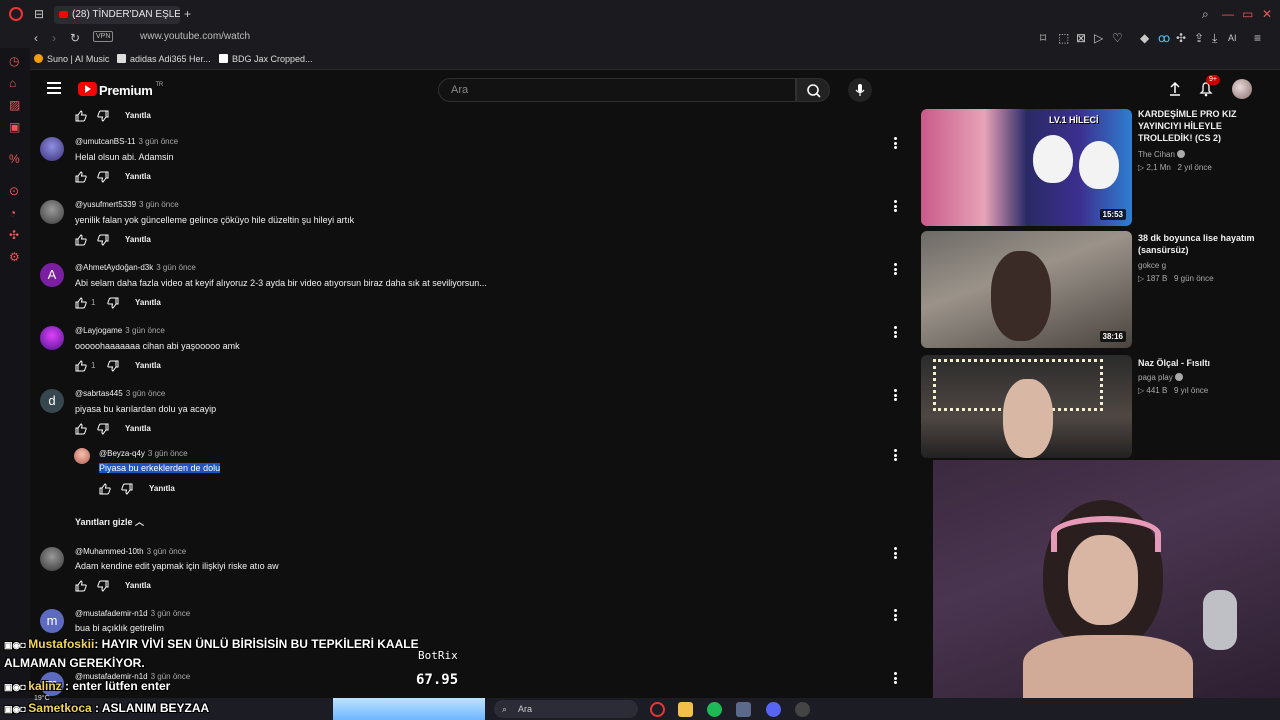 The height and width of the screenshot is (720, 1280). Describe the element at coordinates (52, 401) in the screenshot. I see `comment-avatar: d` at that location.